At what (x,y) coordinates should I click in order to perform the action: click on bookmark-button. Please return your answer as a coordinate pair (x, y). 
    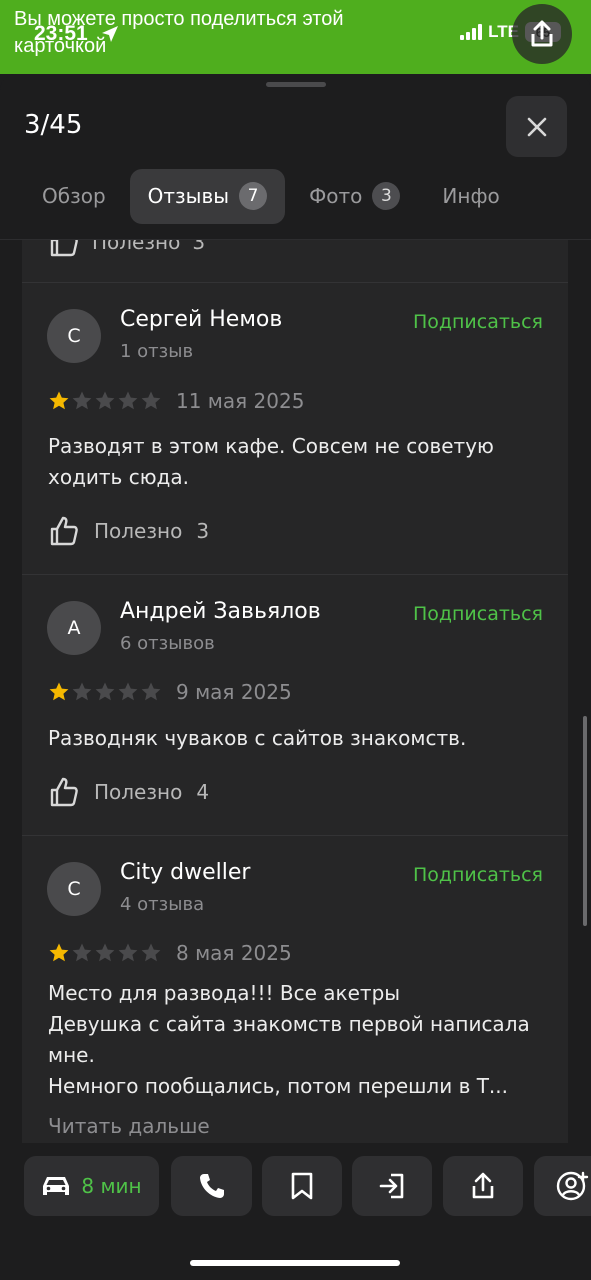
    Looking at the image, I should click on (302, 1186).